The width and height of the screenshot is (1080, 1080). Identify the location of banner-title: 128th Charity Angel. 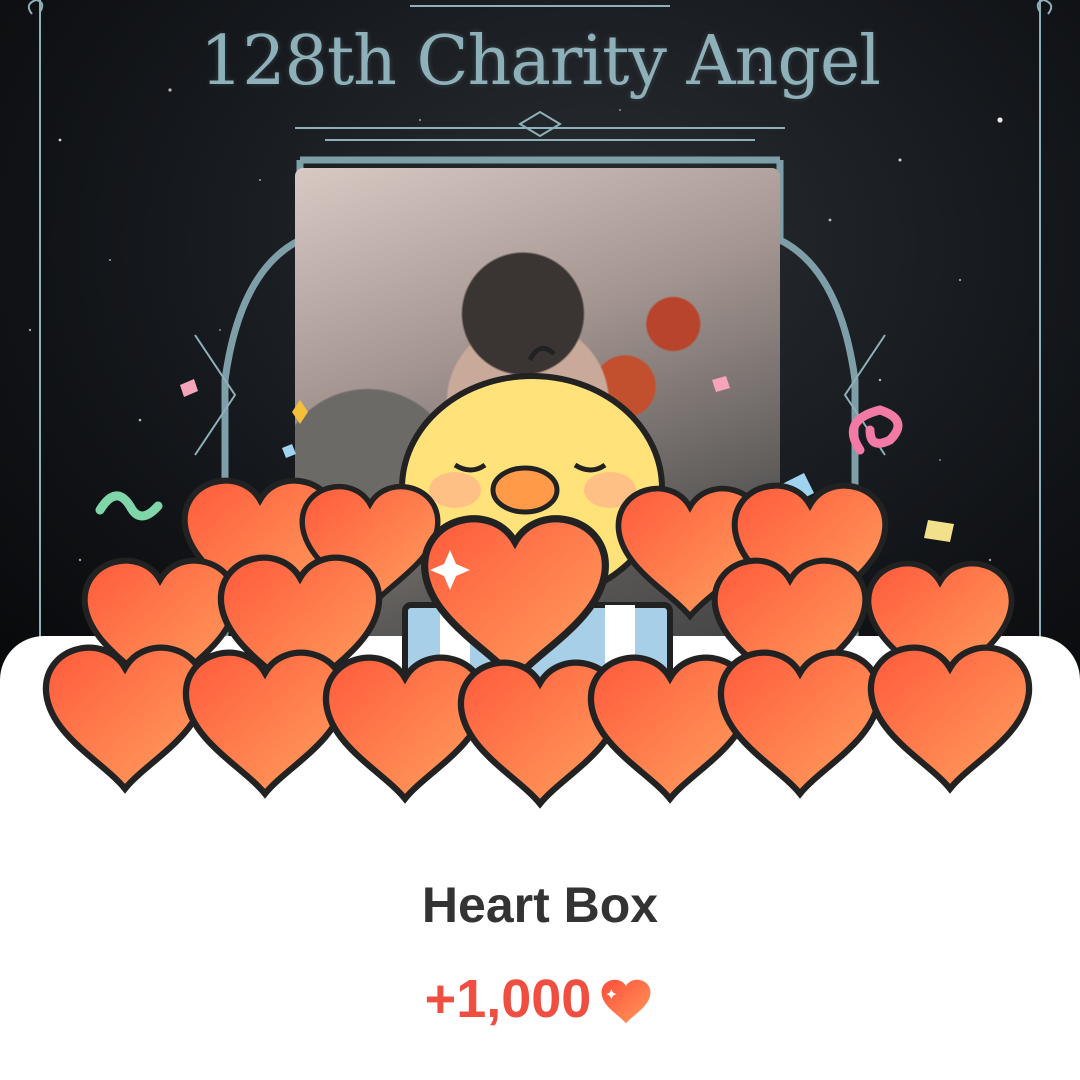
(540, 61).